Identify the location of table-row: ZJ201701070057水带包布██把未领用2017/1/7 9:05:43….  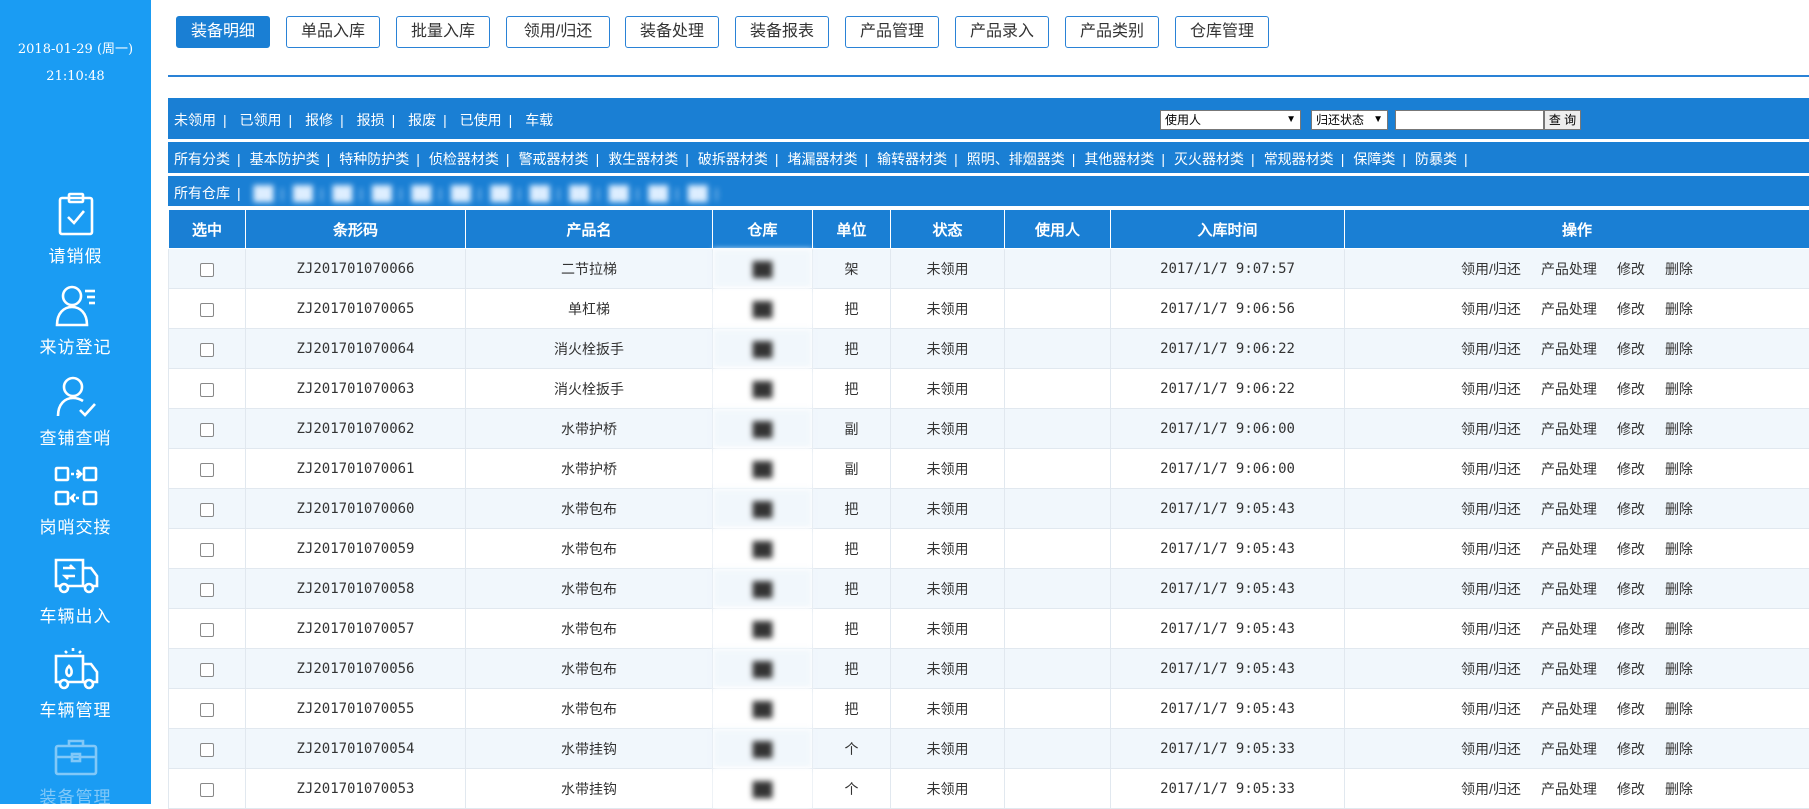
(989, 629).